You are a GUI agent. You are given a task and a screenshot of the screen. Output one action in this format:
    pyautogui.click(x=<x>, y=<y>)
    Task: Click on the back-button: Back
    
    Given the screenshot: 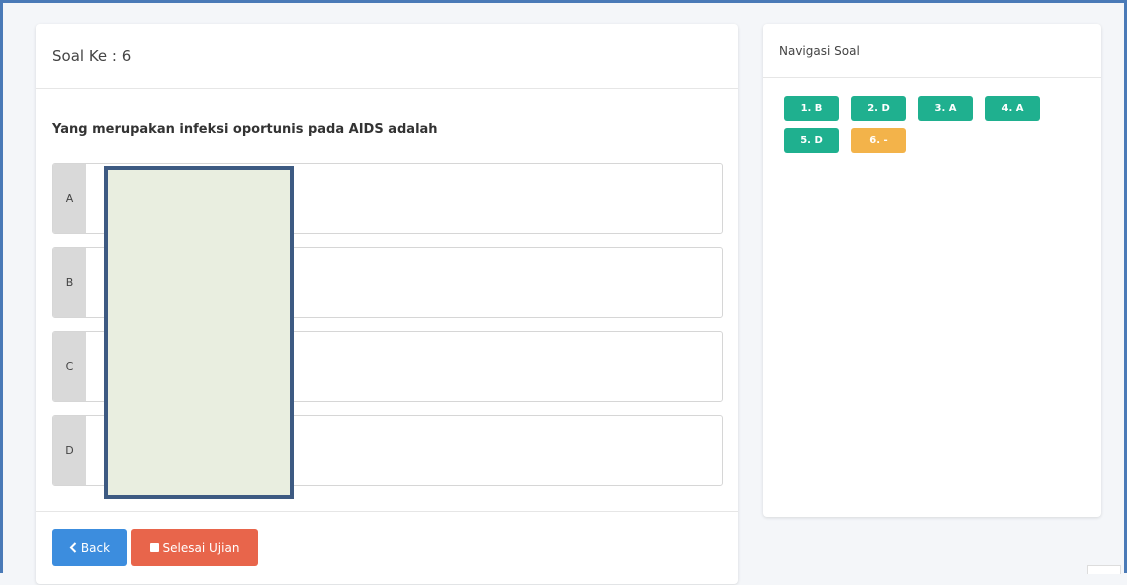 What is the action you would take?
    pyautogui.click(x=89, y=547)
    